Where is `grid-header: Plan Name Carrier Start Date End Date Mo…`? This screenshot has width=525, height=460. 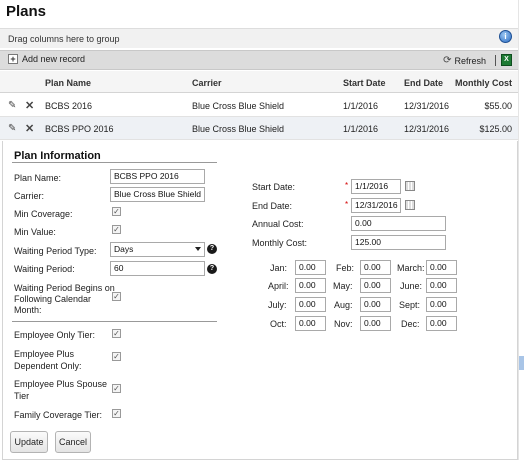
grid-header: Plan Name Carrier Start Date End Date Mo… is located at coordinates (259, 82).